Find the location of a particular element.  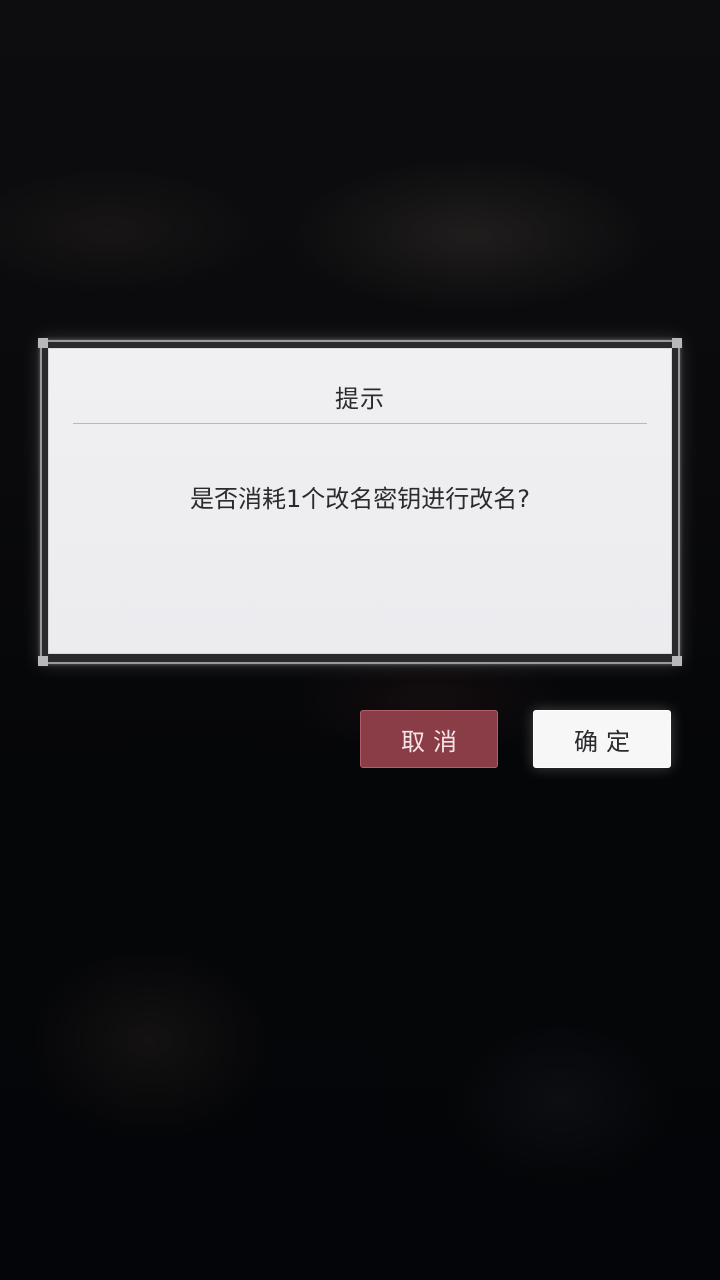

frame-corner-bottom-left is located at coordinates (43, 661).